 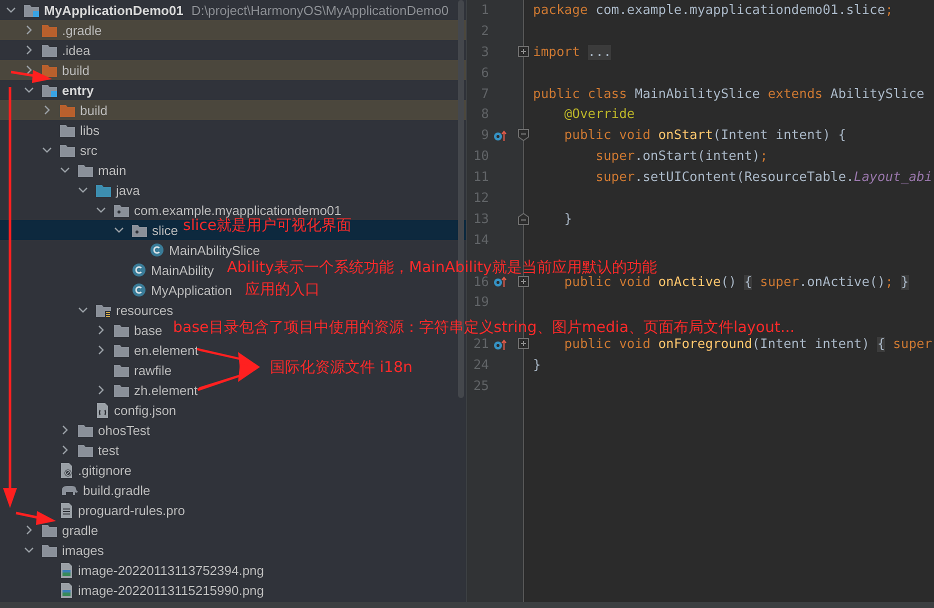 What do you see at coordinates (763, 178) in the screenshot?
I see `code-line: super.setUIContent(ResourceTable.Layout_abi` at bounding box center [763, 178].